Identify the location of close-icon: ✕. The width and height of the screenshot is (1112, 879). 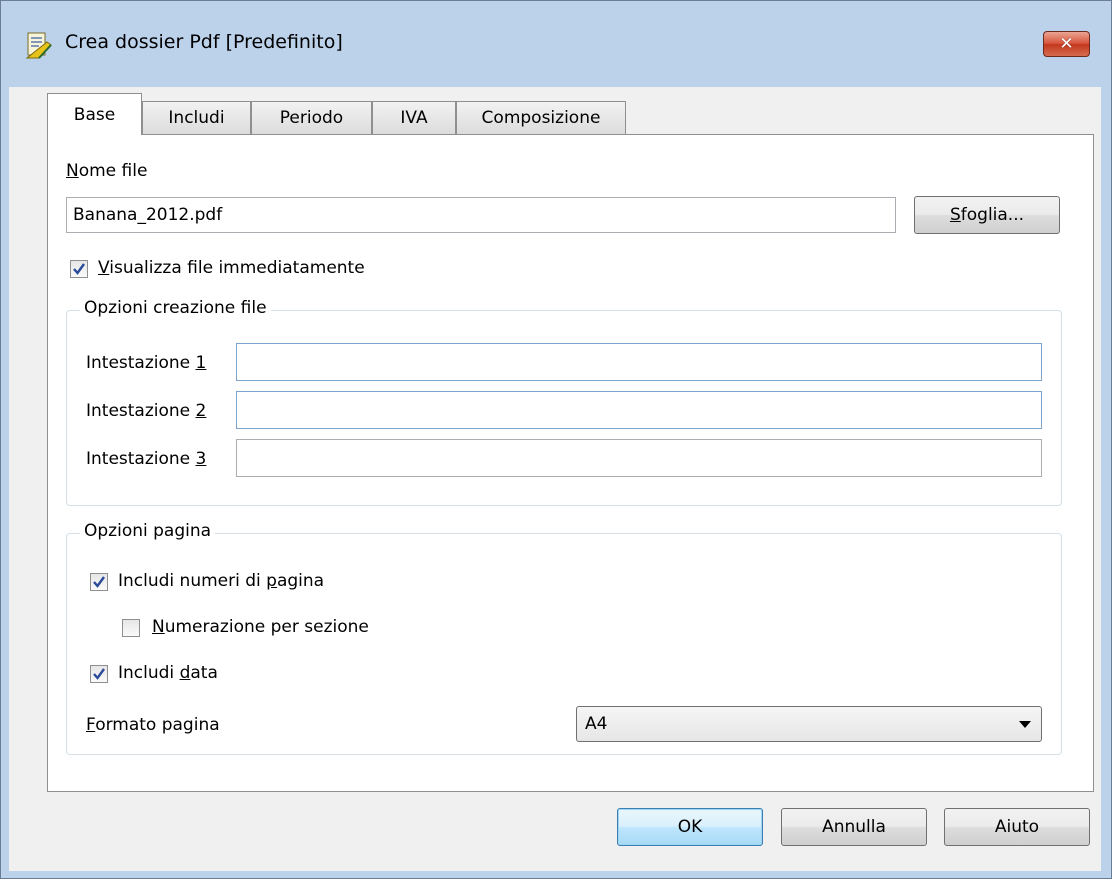
(1066, 43).